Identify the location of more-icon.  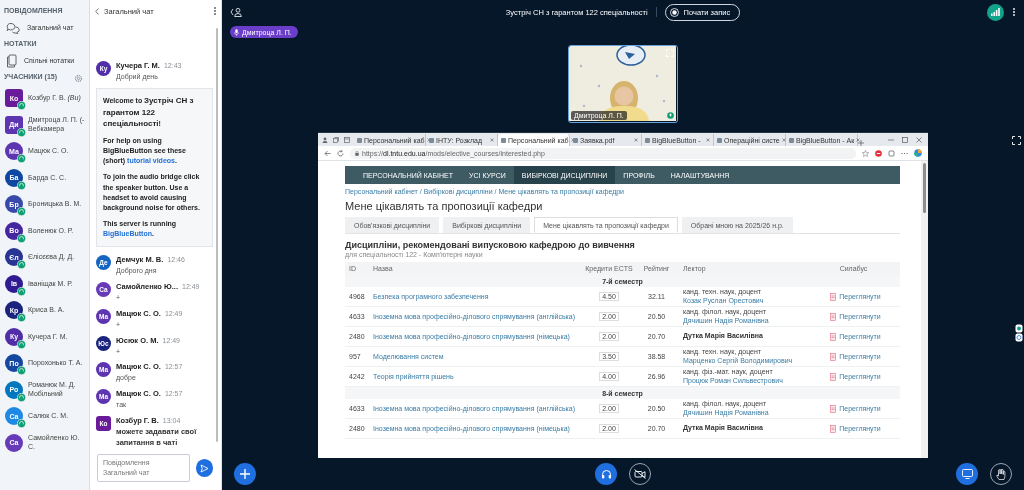
(1014, 12).